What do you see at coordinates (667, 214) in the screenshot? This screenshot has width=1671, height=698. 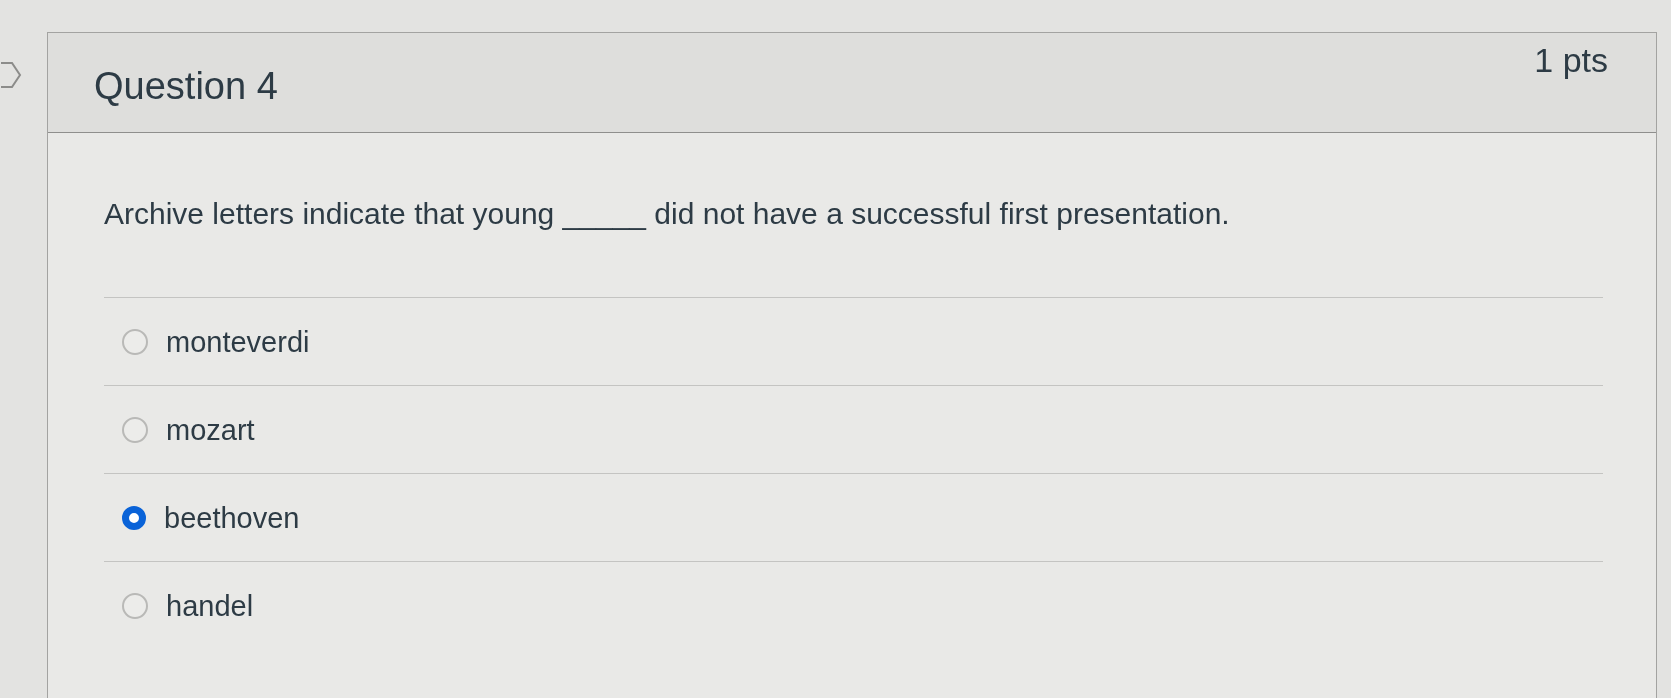 I see `question-text: Archive letters indicate that young _____ did not have a successful first presentation.` at bounding box center [667, 214].